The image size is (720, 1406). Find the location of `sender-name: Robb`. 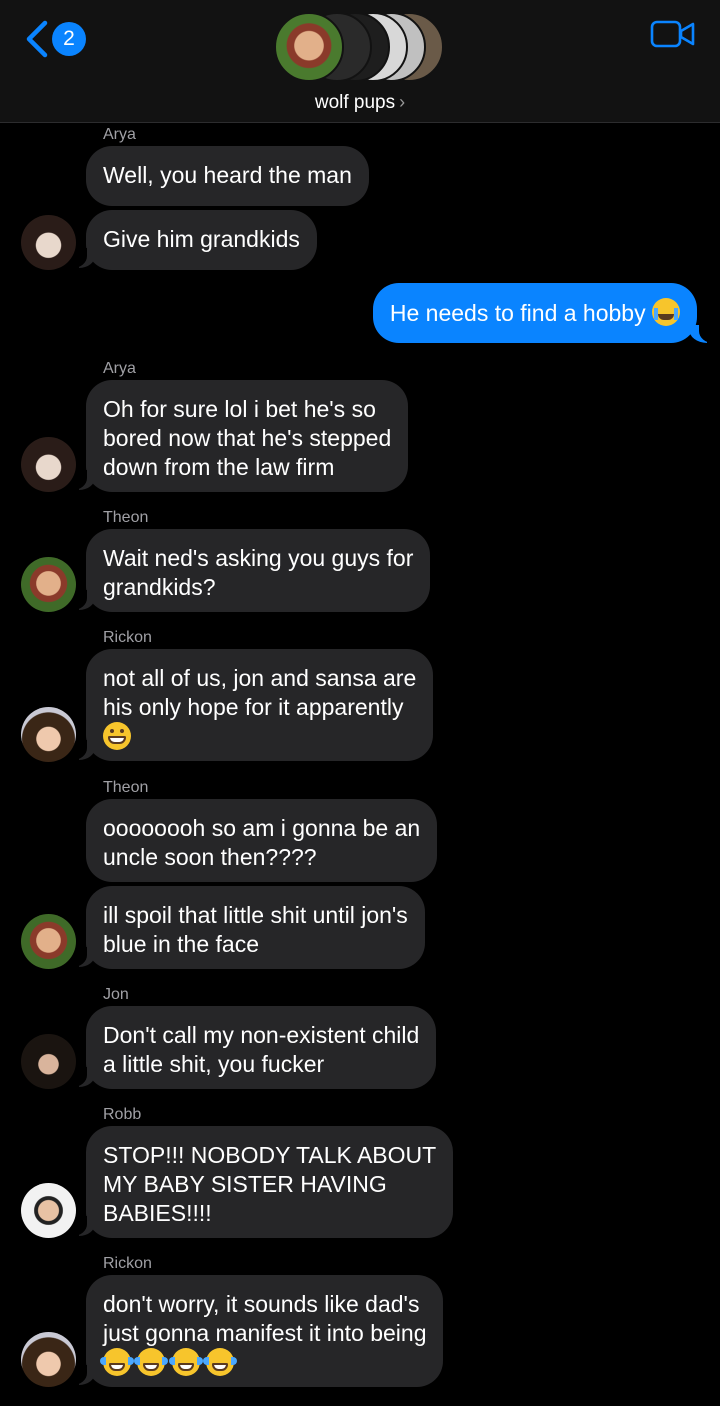

sender-name: Robb is located at coordinates (122, 1114).